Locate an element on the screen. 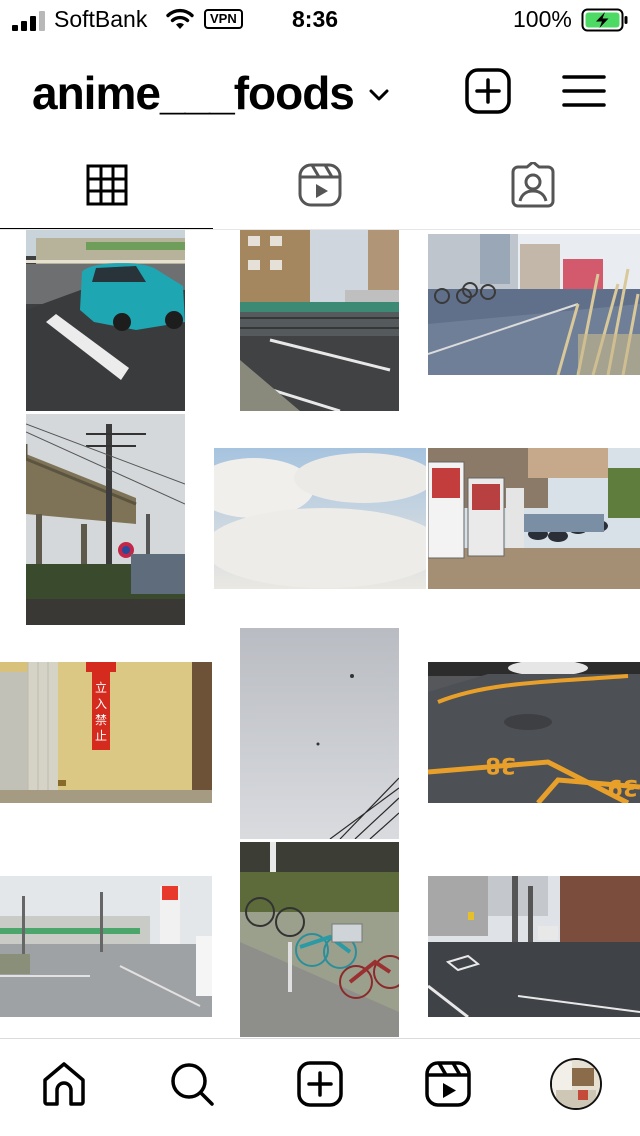 This screenshot has height=1136, width=640. post-thumbnail: 立 入 禁 止 is located at coordinates (106, 732).